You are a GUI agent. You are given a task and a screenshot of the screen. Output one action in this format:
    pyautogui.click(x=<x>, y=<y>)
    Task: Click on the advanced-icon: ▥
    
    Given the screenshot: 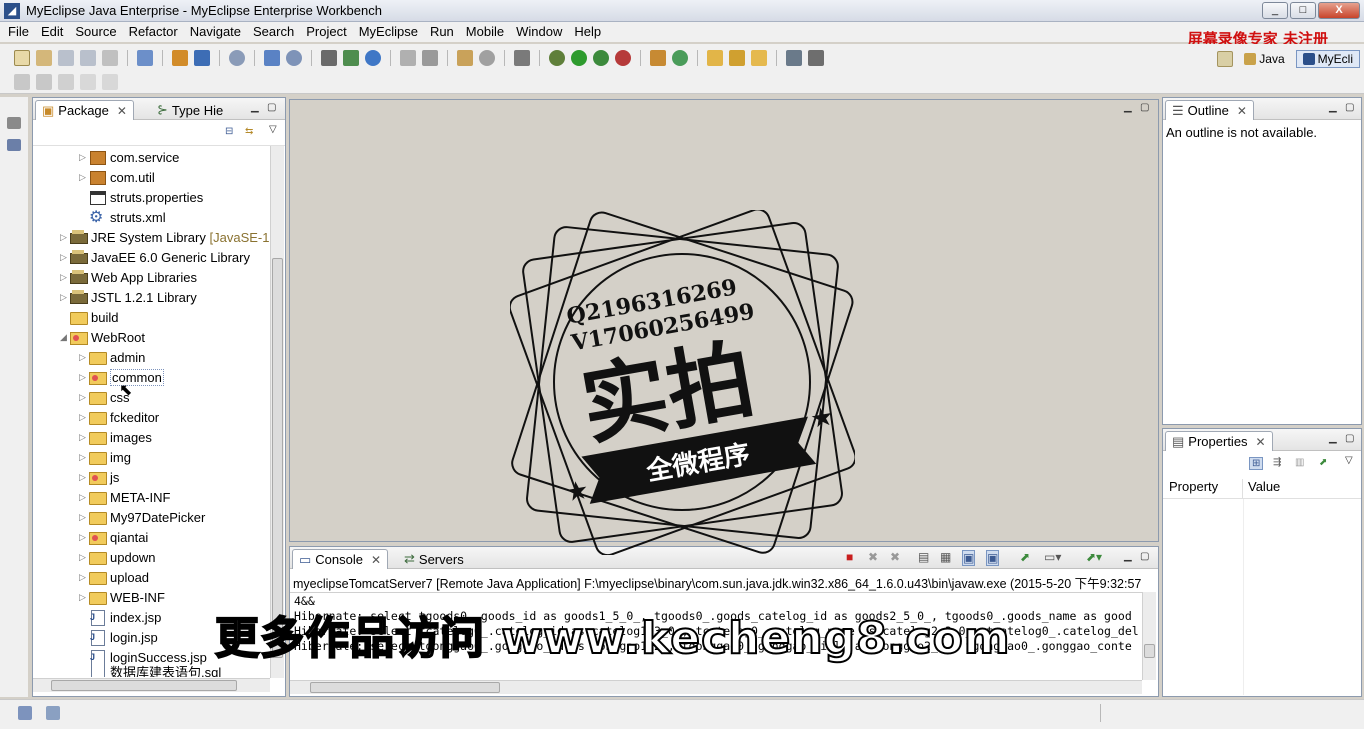 What is the action you would take?
    pyautogui.click(x=1299, y=462)
    